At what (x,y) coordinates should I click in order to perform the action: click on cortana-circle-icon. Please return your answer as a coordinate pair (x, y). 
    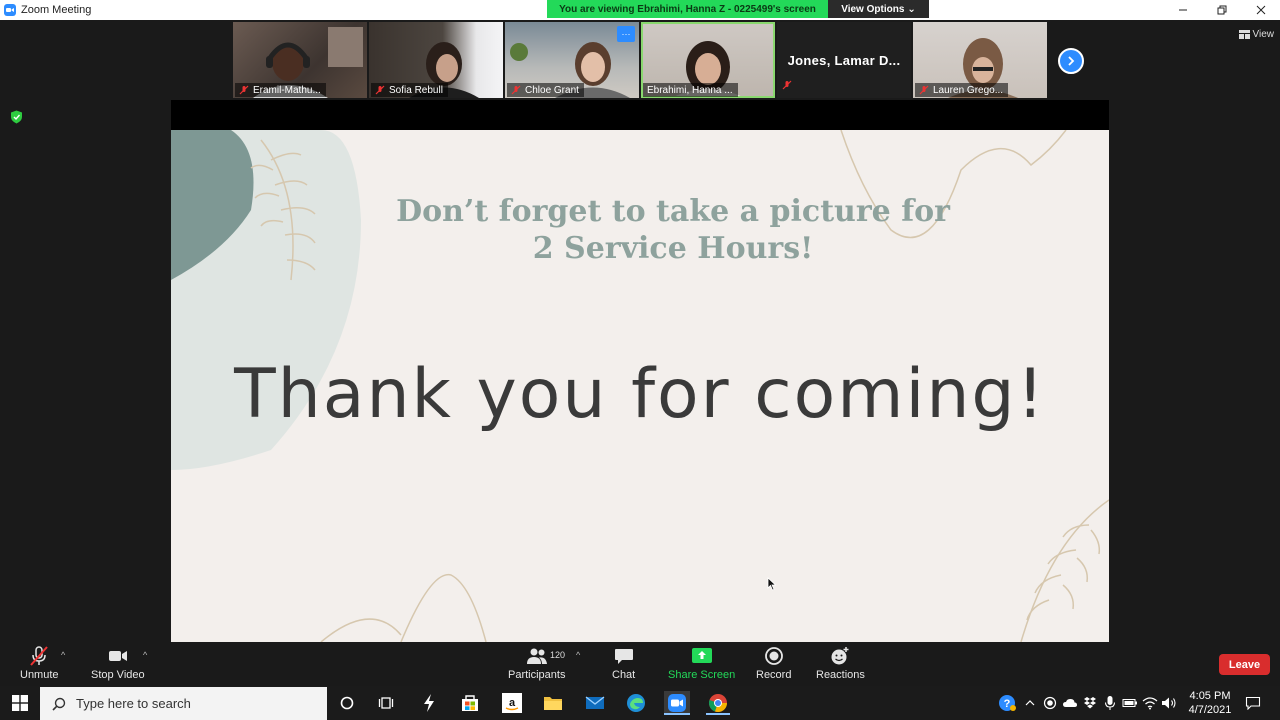
    Looking at the image, I should click on (347, 703).